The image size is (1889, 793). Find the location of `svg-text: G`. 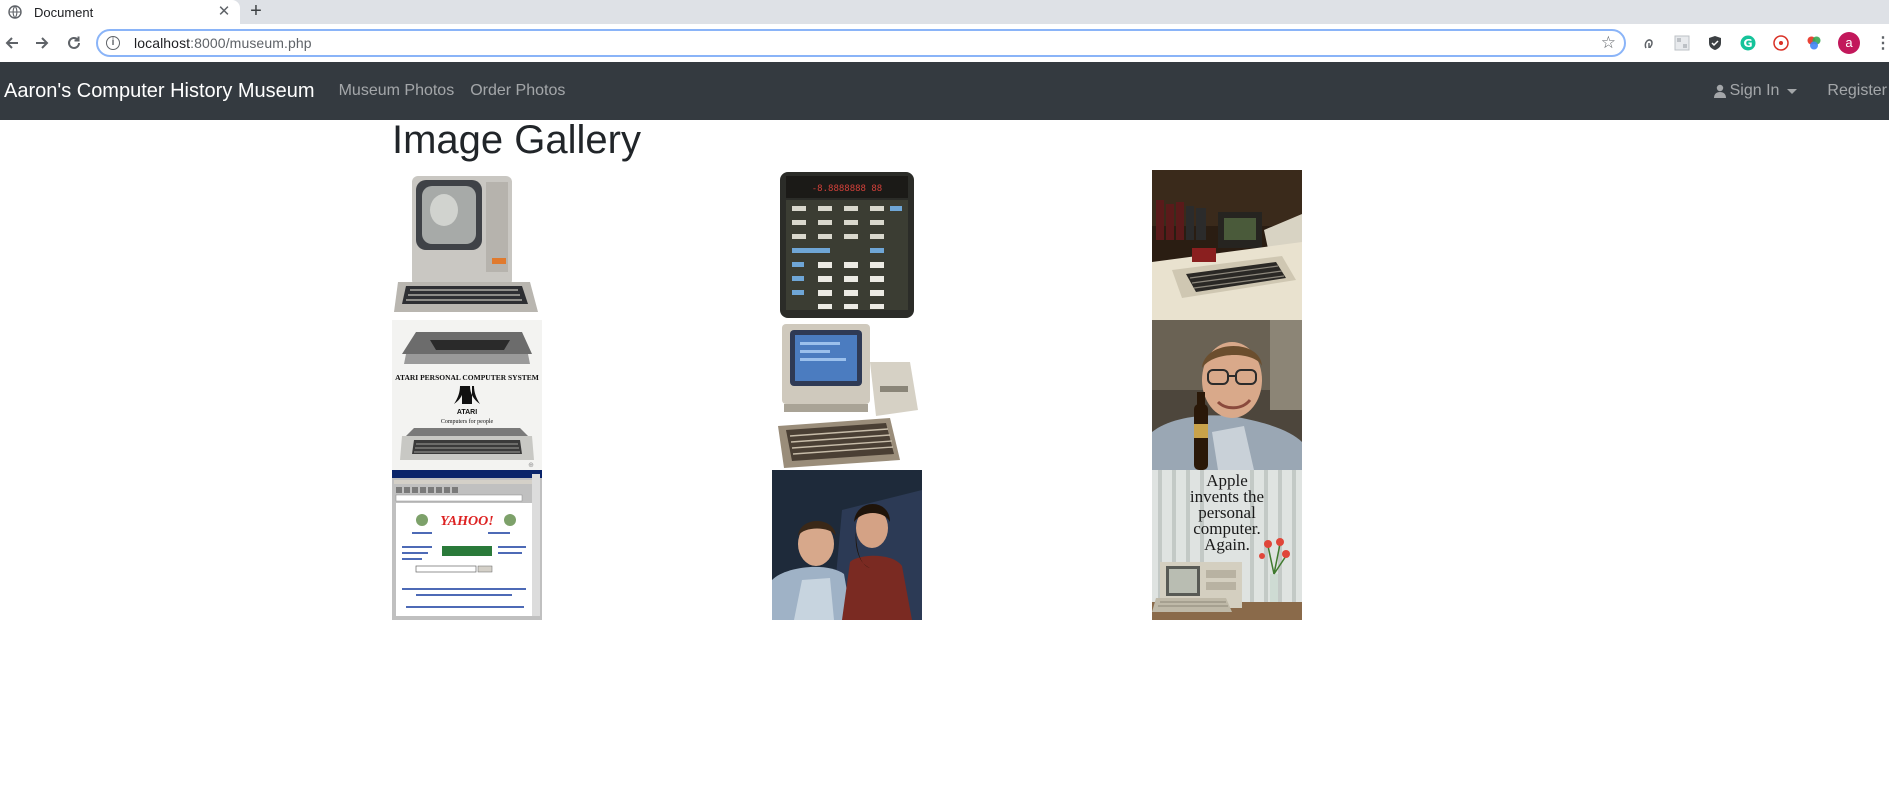

svg-text: G is located at coordinates (1747, 43).